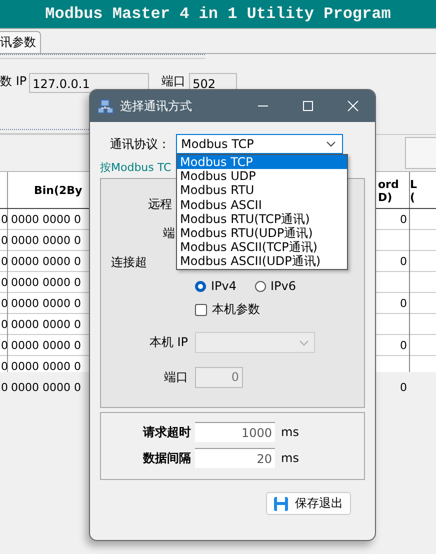 This screenshot has width=436, height=554. Describe the element at coordinates (275, 286) in the screenshot. I see `radio-option: IPv6` at that location.